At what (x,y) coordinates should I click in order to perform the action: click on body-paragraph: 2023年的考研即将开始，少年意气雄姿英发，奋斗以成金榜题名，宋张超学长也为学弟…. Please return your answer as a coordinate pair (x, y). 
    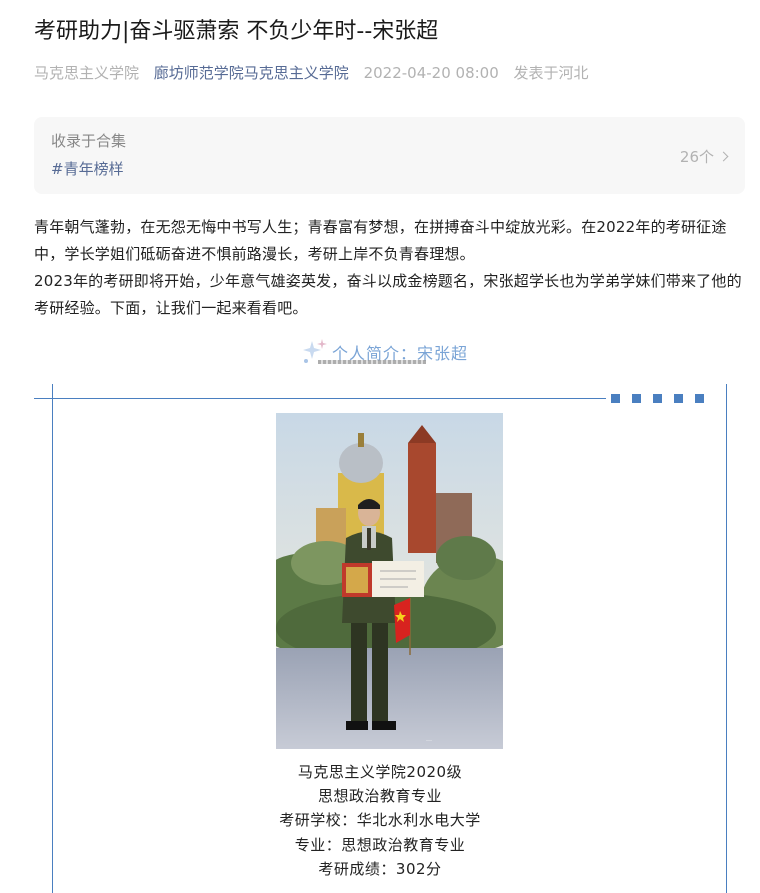
    Looking at the image, I should click on (388, 294).